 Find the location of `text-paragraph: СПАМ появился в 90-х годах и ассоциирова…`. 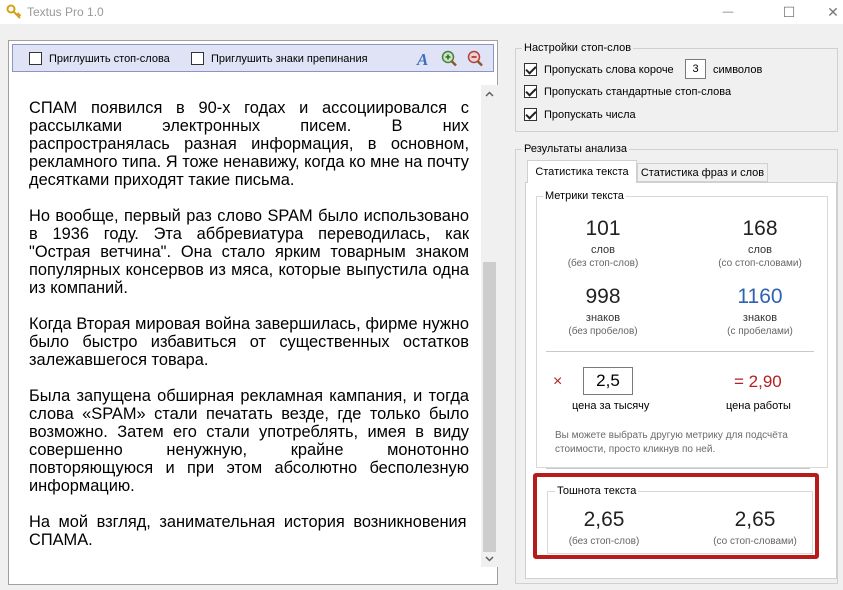

text-paragraph: СПАМ появился в 90-х годах и ассоциирова… is located at coordinates (249, 144).